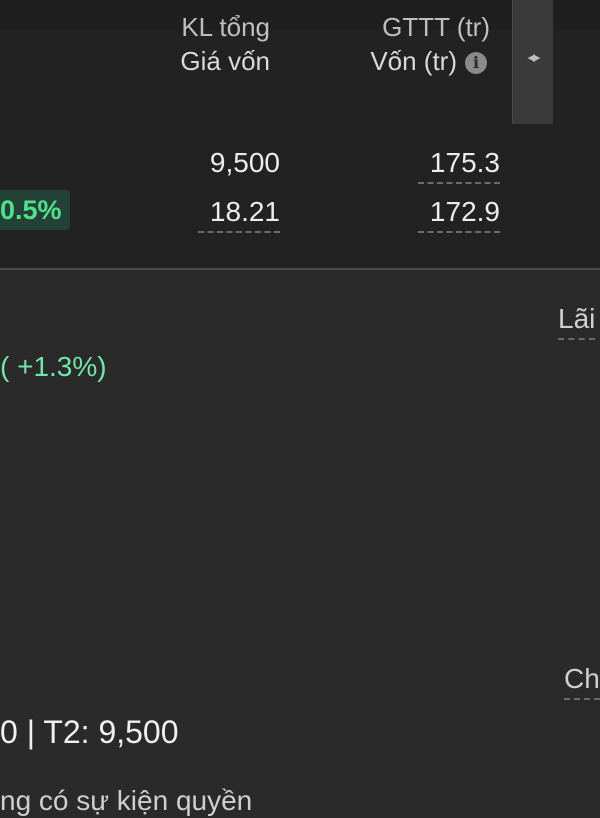  I want to click on lai-label: Lãi, so click(577, 321).